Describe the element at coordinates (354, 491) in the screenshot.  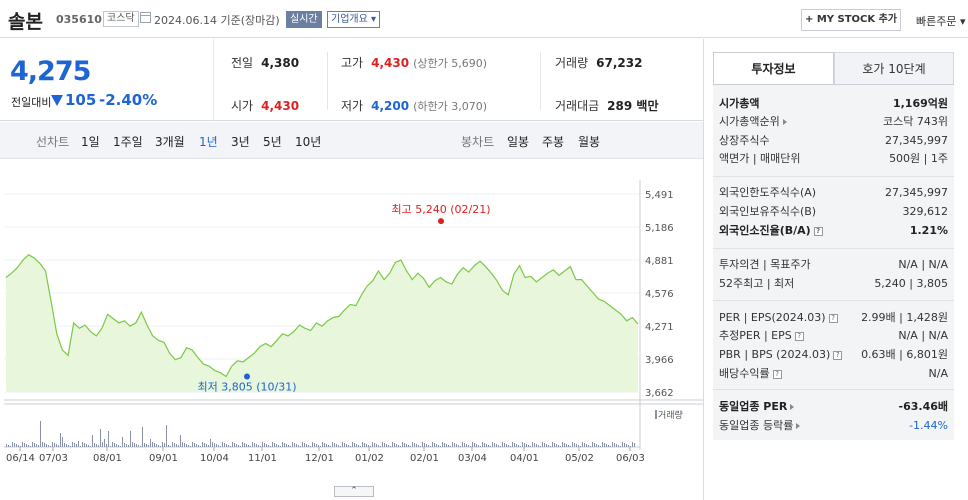
I see `chart-resize-handle: ⌃` at that location.